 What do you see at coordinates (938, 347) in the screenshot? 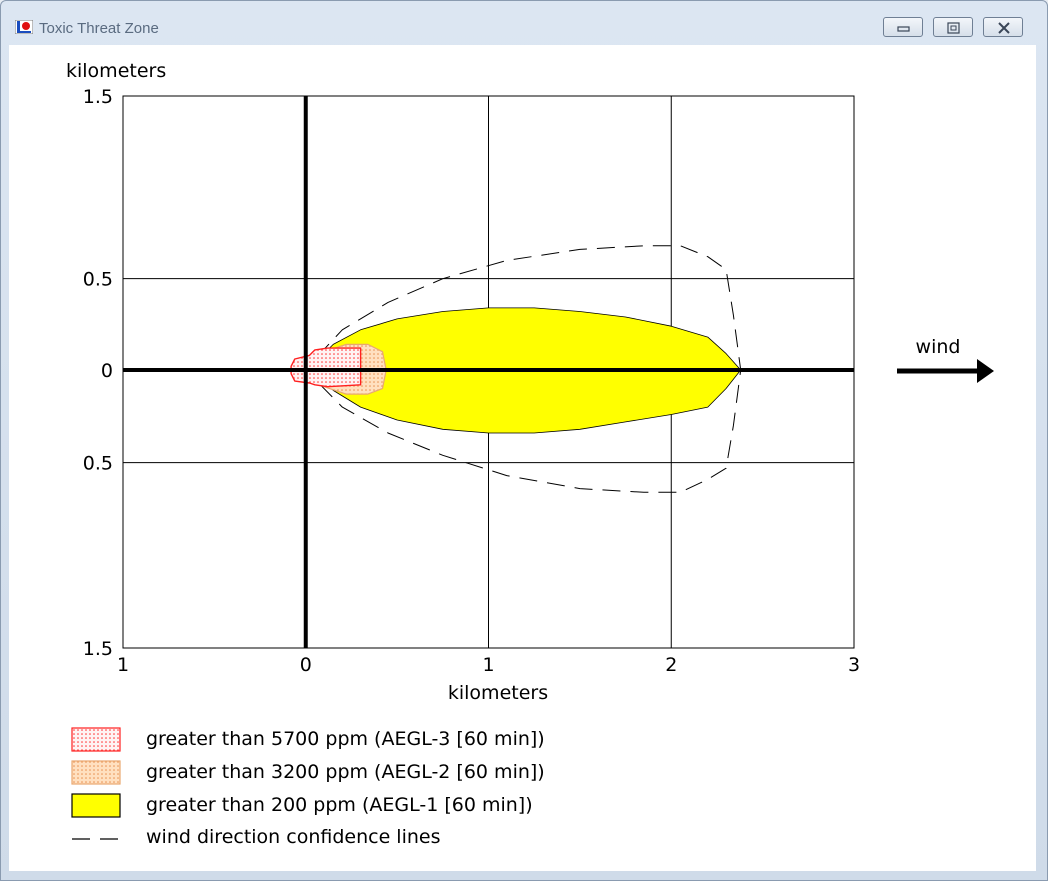
I see `wind-label: wind` at bounding box center [938, 347].